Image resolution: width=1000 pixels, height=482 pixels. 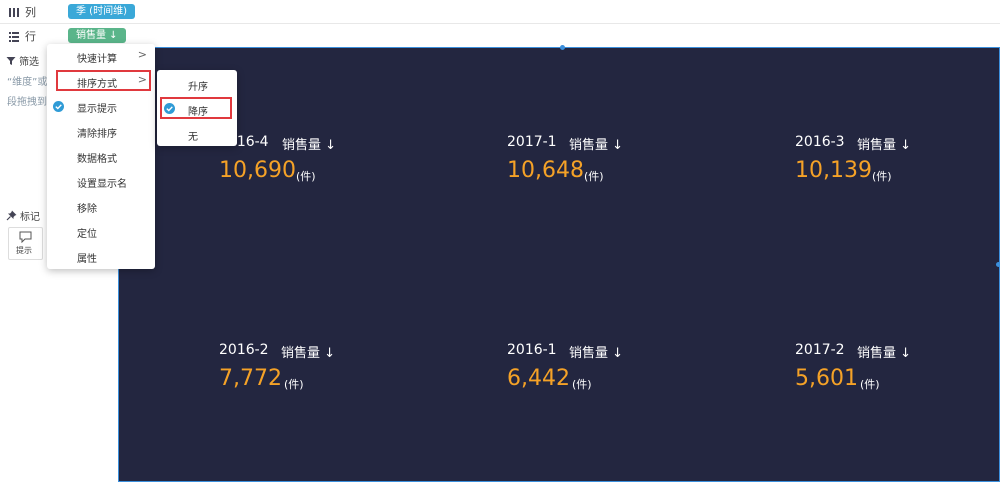 What do you see at coordinates (97, 109) in the screenshot?
I see `menu-item-label: 显示提示` at bounding box center [97, 109].